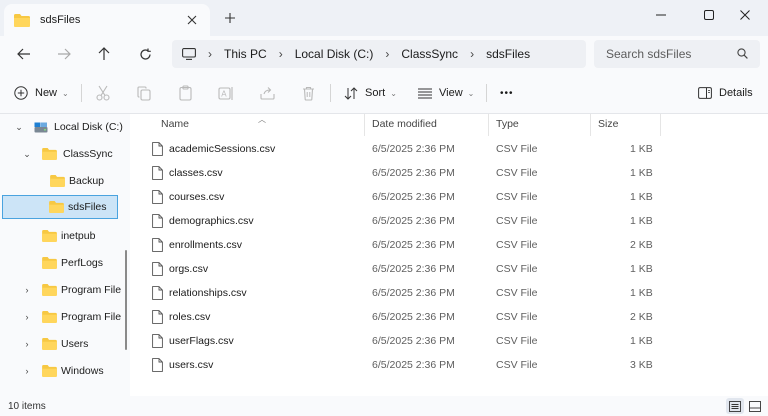  What do you see at coordinates (189, 54) in the screenshot?
I see `computer-icon` at bounding box center [189, 54].